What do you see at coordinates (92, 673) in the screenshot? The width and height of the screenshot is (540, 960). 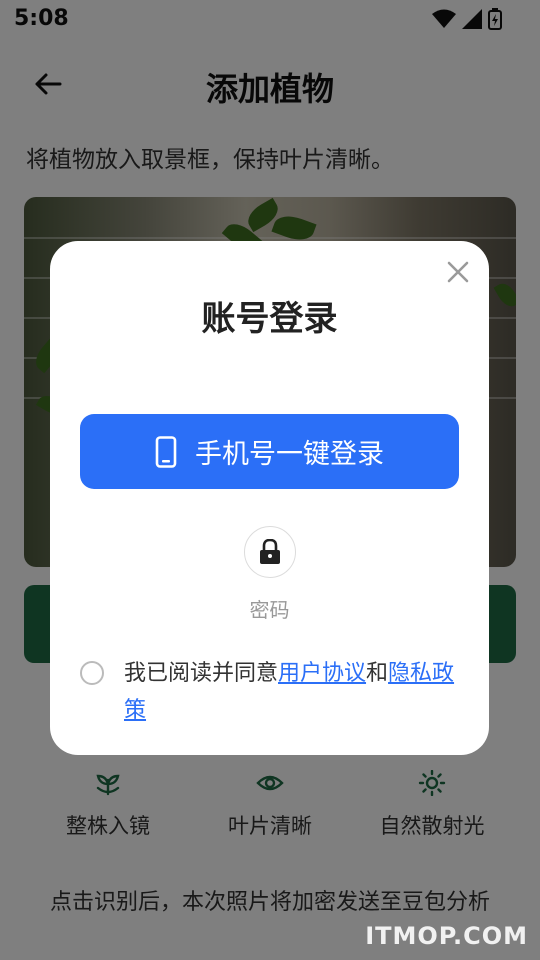 I see `agreement-checkbox` at bounding box center [92, 673].